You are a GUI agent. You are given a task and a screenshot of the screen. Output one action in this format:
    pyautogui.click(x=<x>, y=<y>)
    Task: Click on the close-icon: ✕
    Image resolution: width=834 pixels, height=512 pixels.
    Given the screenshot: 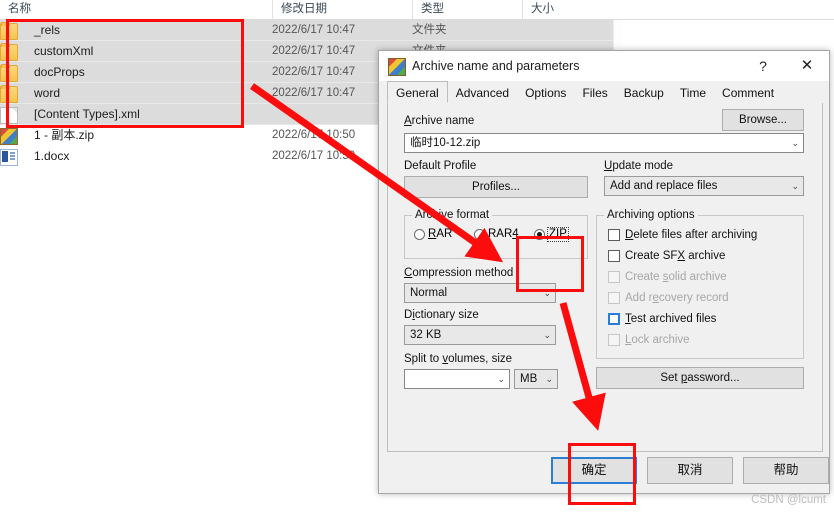 What is the action you would take?
    pyautogui.click(x=807, y=66)
    